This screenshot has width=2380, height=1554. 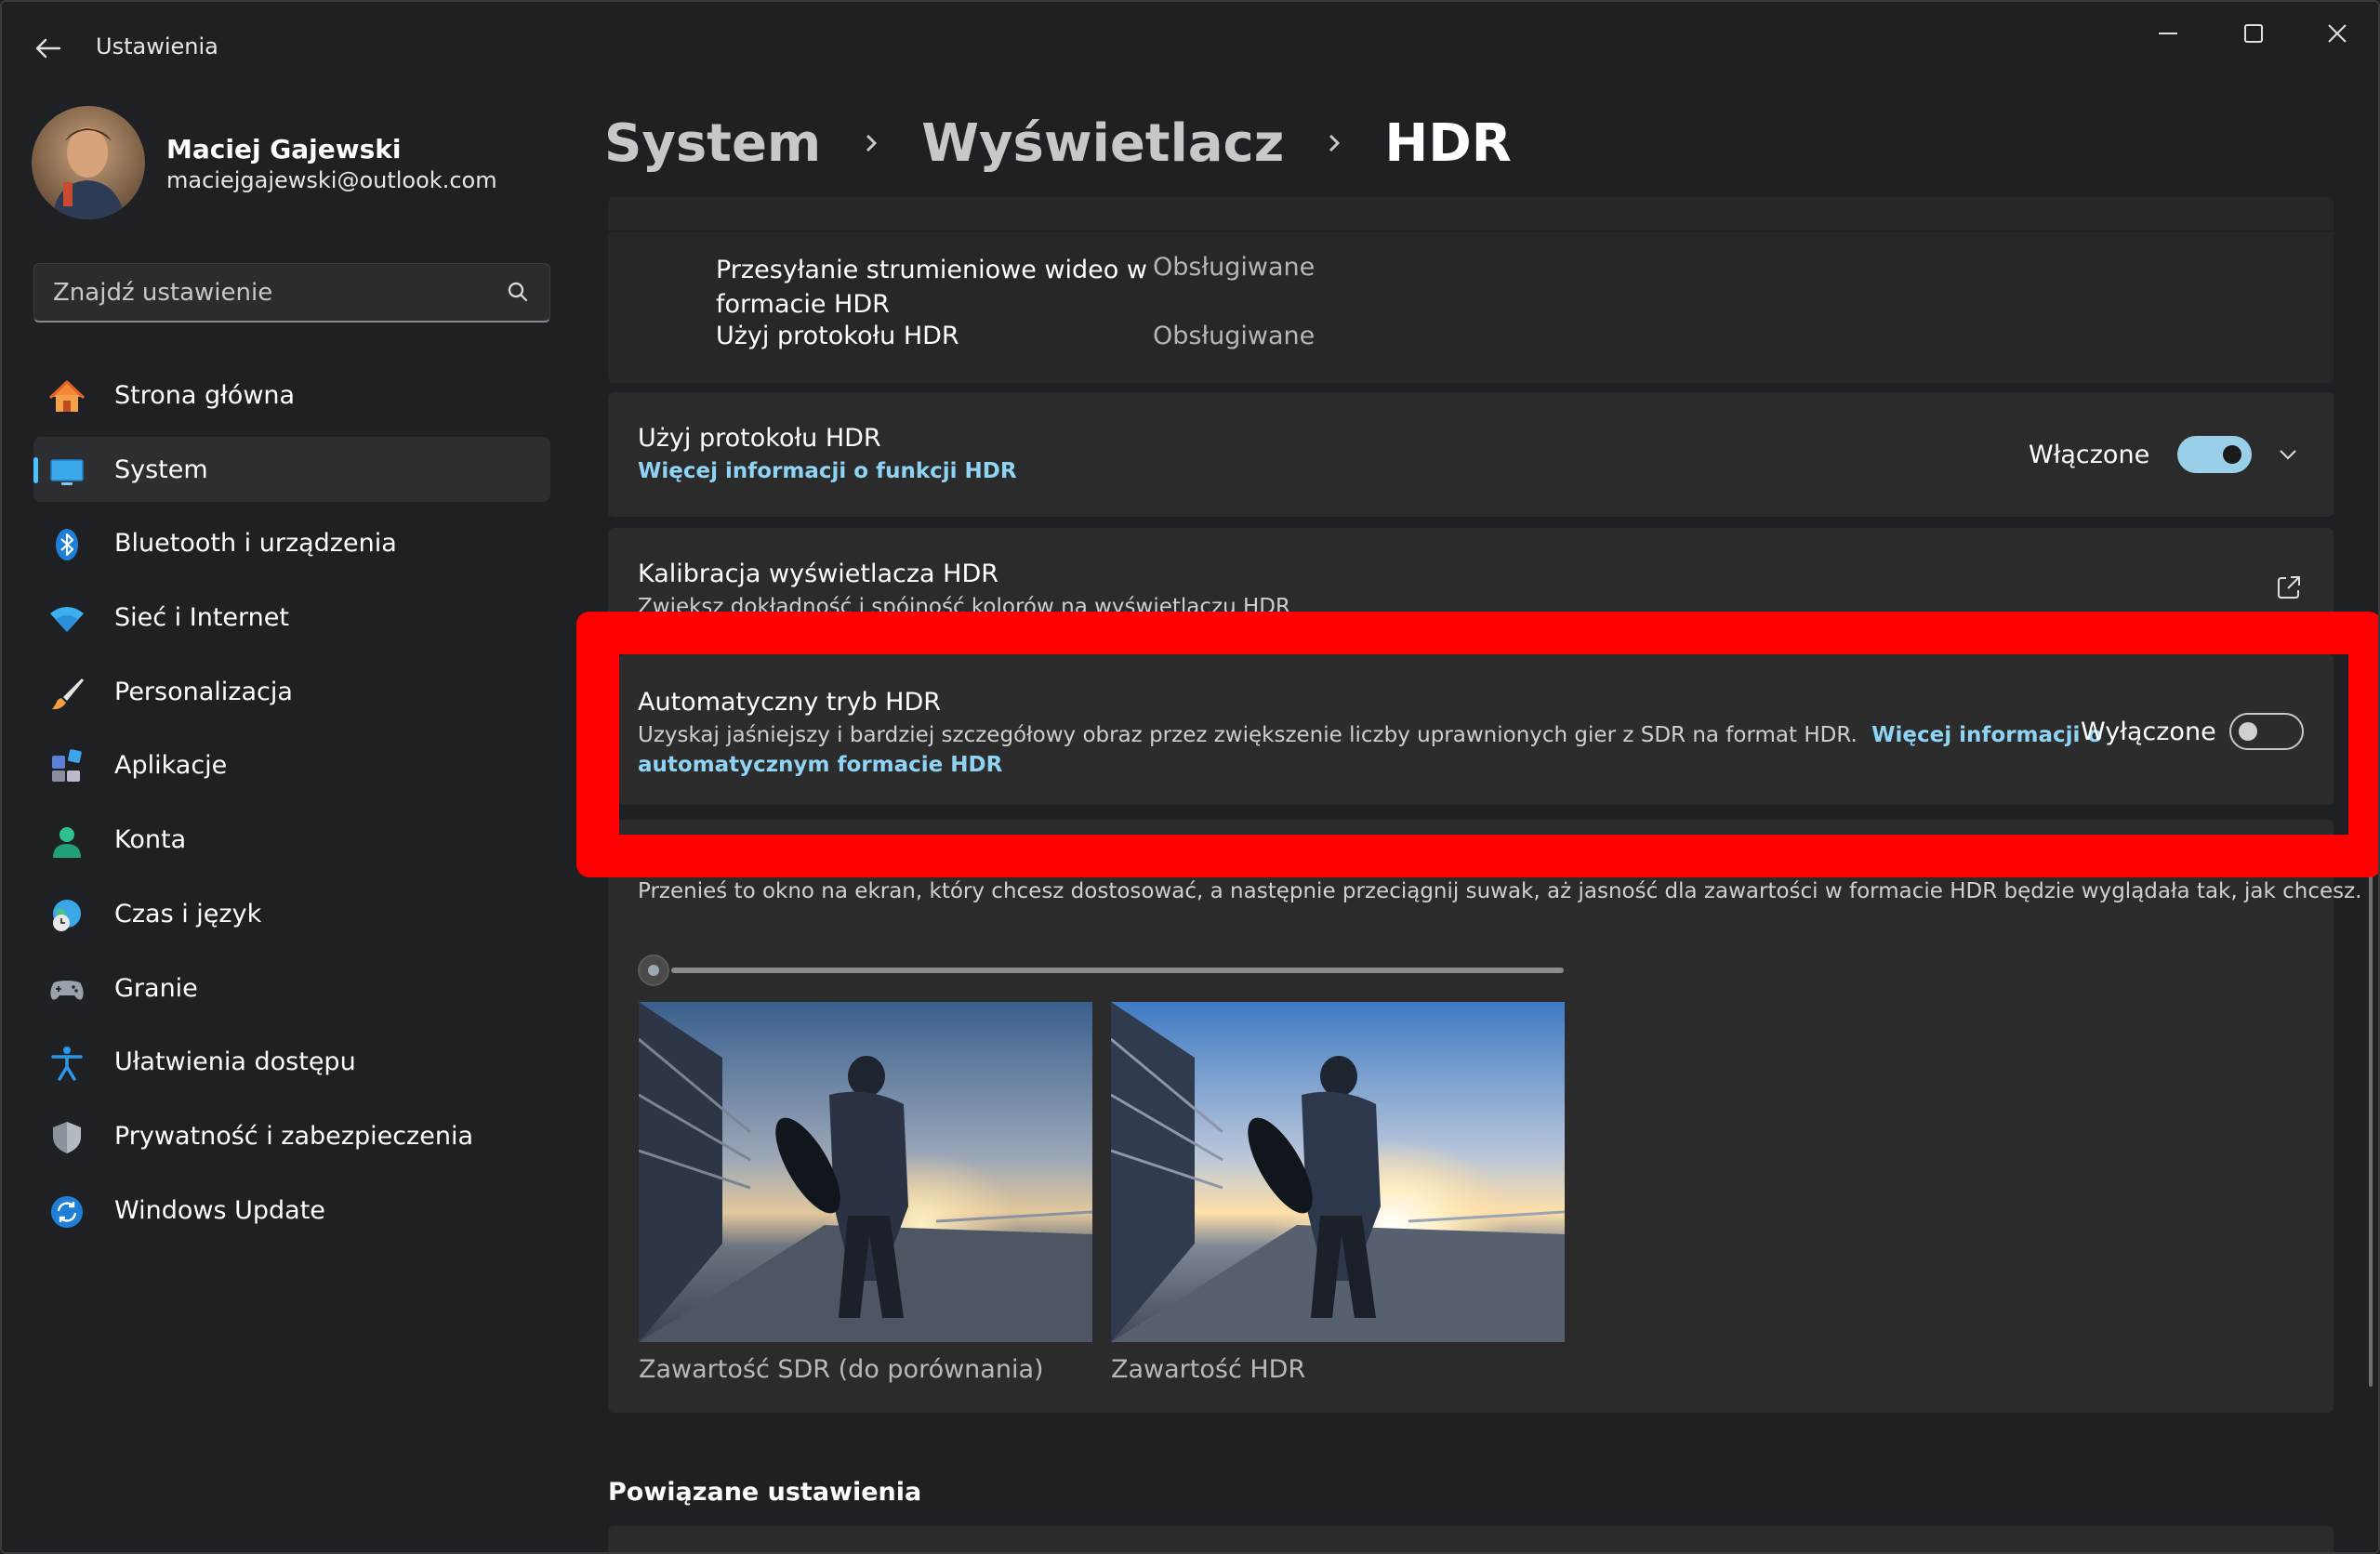 What do you see at coordinates (2214, 454) in the screenshot?
I see `use-hdr-toggle` at bounding box center [2214, 454].